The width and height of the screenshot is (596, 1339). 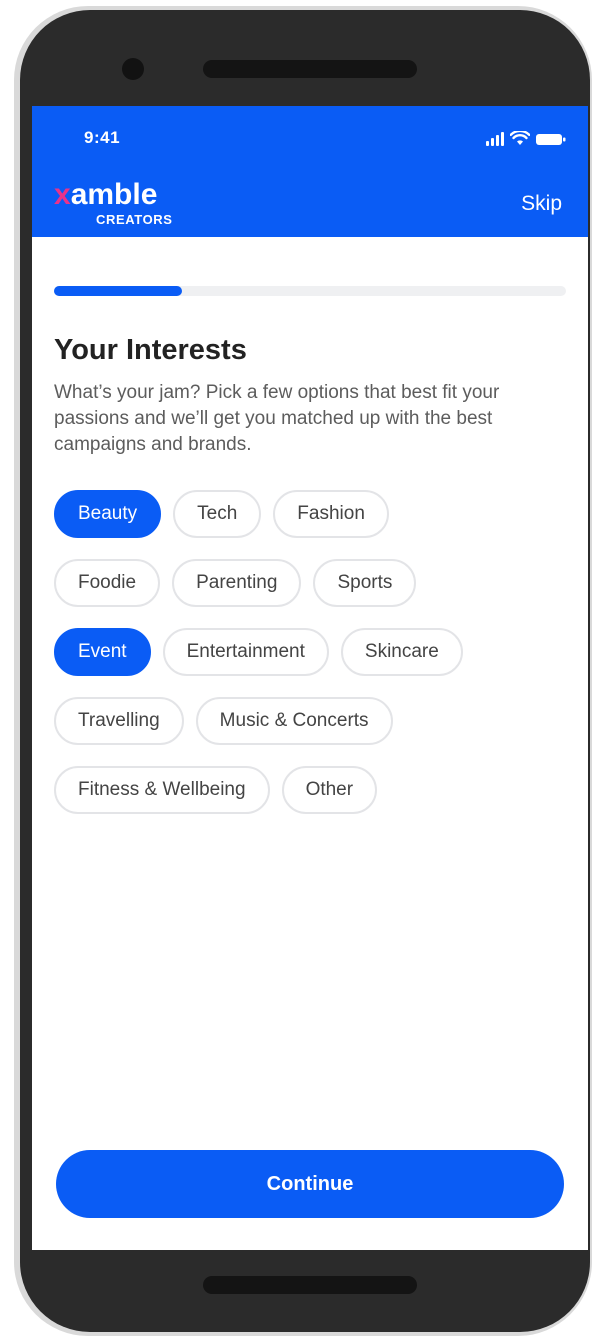 I want to click on chip-row: Travelling Music & Concerts, so click(x=314, y=721).